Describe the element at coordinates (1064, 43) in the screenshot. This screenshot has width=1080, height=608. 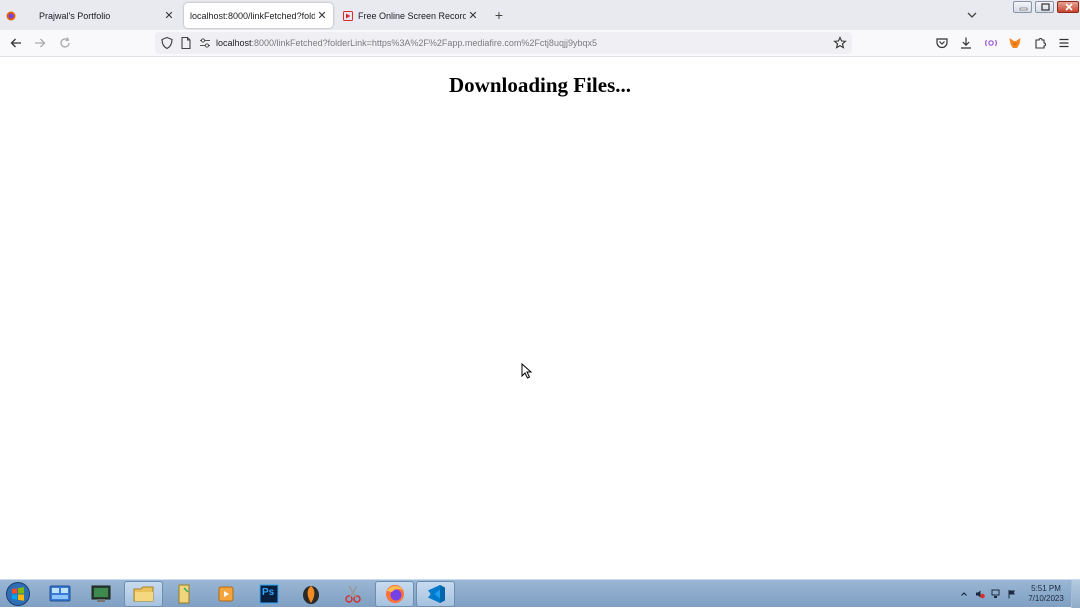
I see `hamburger-menu-icon` at that location.